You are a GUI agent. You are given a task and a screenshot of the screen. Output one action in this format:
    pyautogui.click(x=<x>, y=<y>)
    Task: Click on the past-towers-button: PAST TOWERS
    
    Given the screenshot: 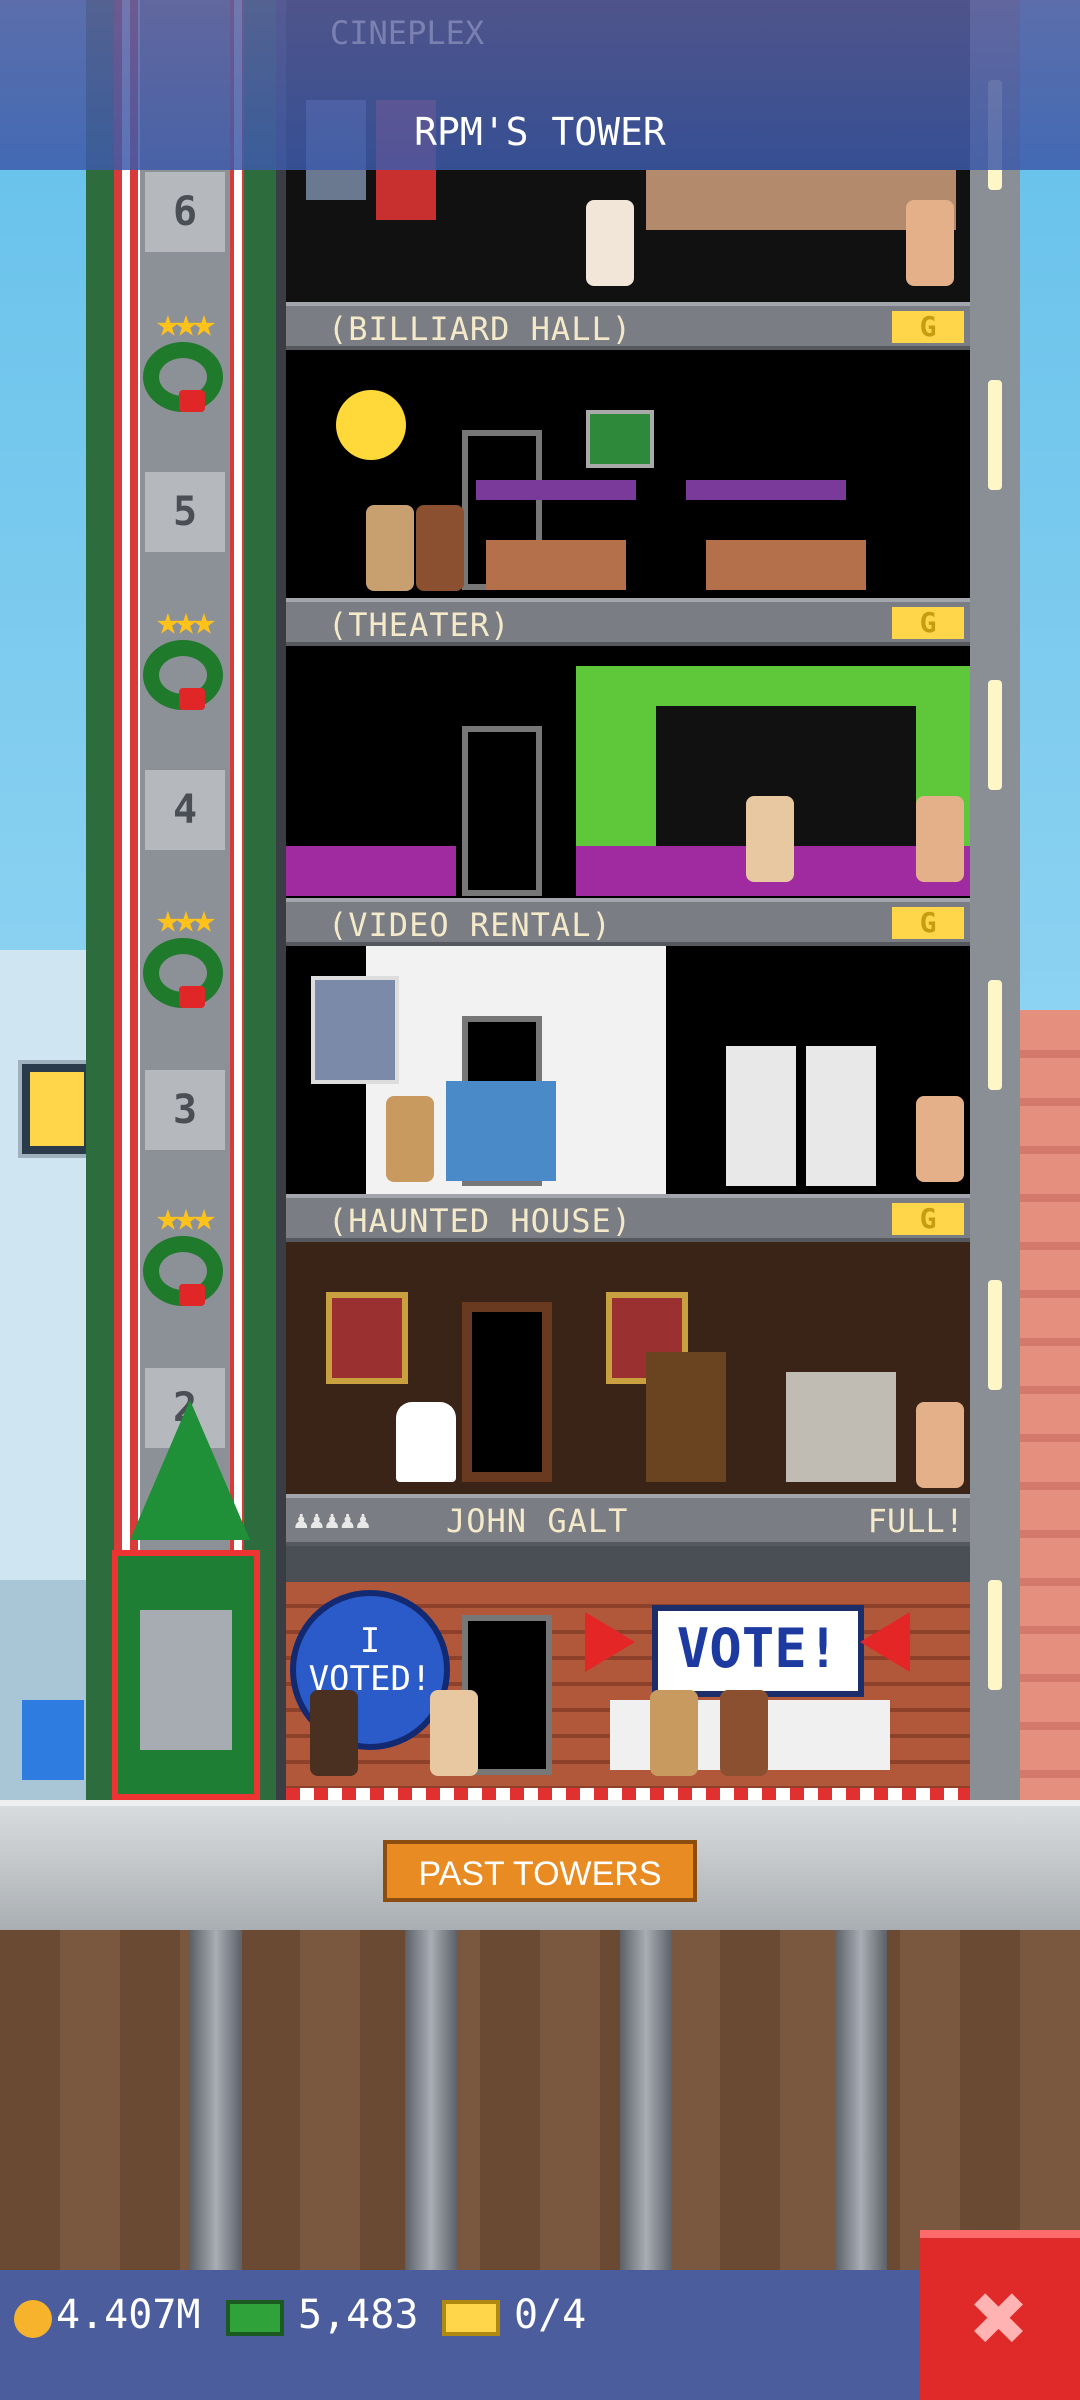 What is the action you would take?
    pyautogui.click(x=540, y=1871)
    